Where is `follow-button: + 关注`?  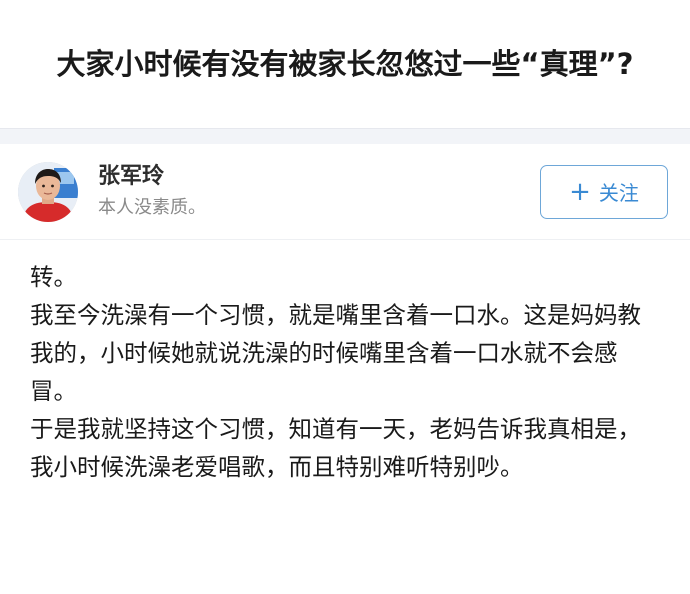
follow-button: + 关注 is located at coordinates (604, 191).